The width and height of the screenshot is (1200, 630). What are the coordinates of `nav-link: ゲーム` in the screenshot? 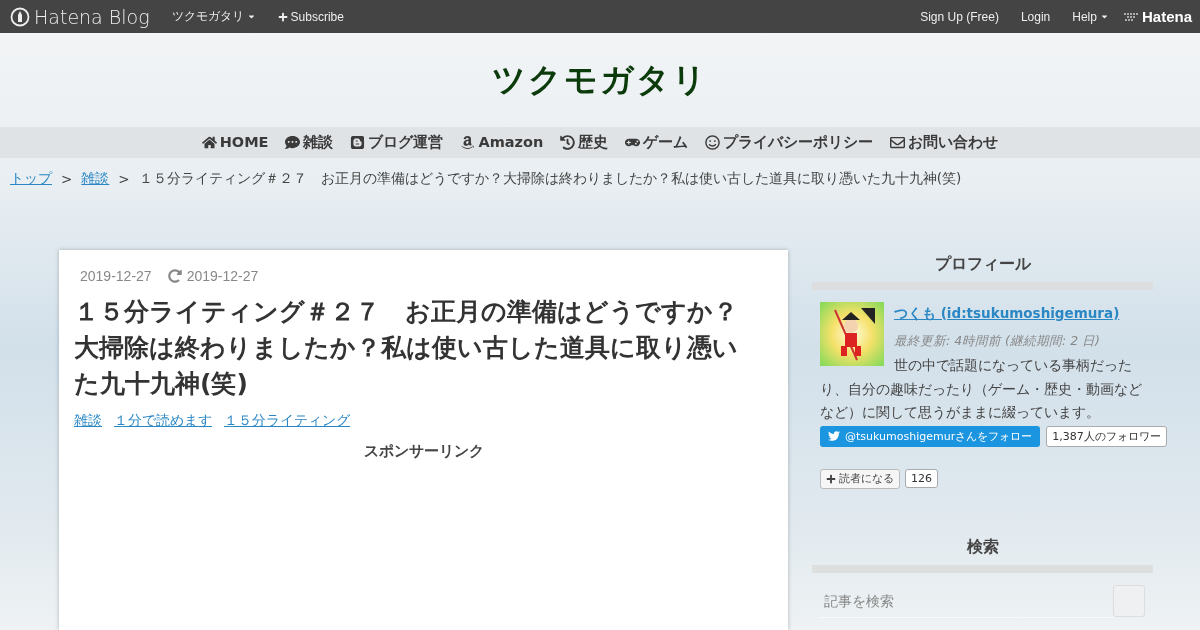 It's located at (657, 142).